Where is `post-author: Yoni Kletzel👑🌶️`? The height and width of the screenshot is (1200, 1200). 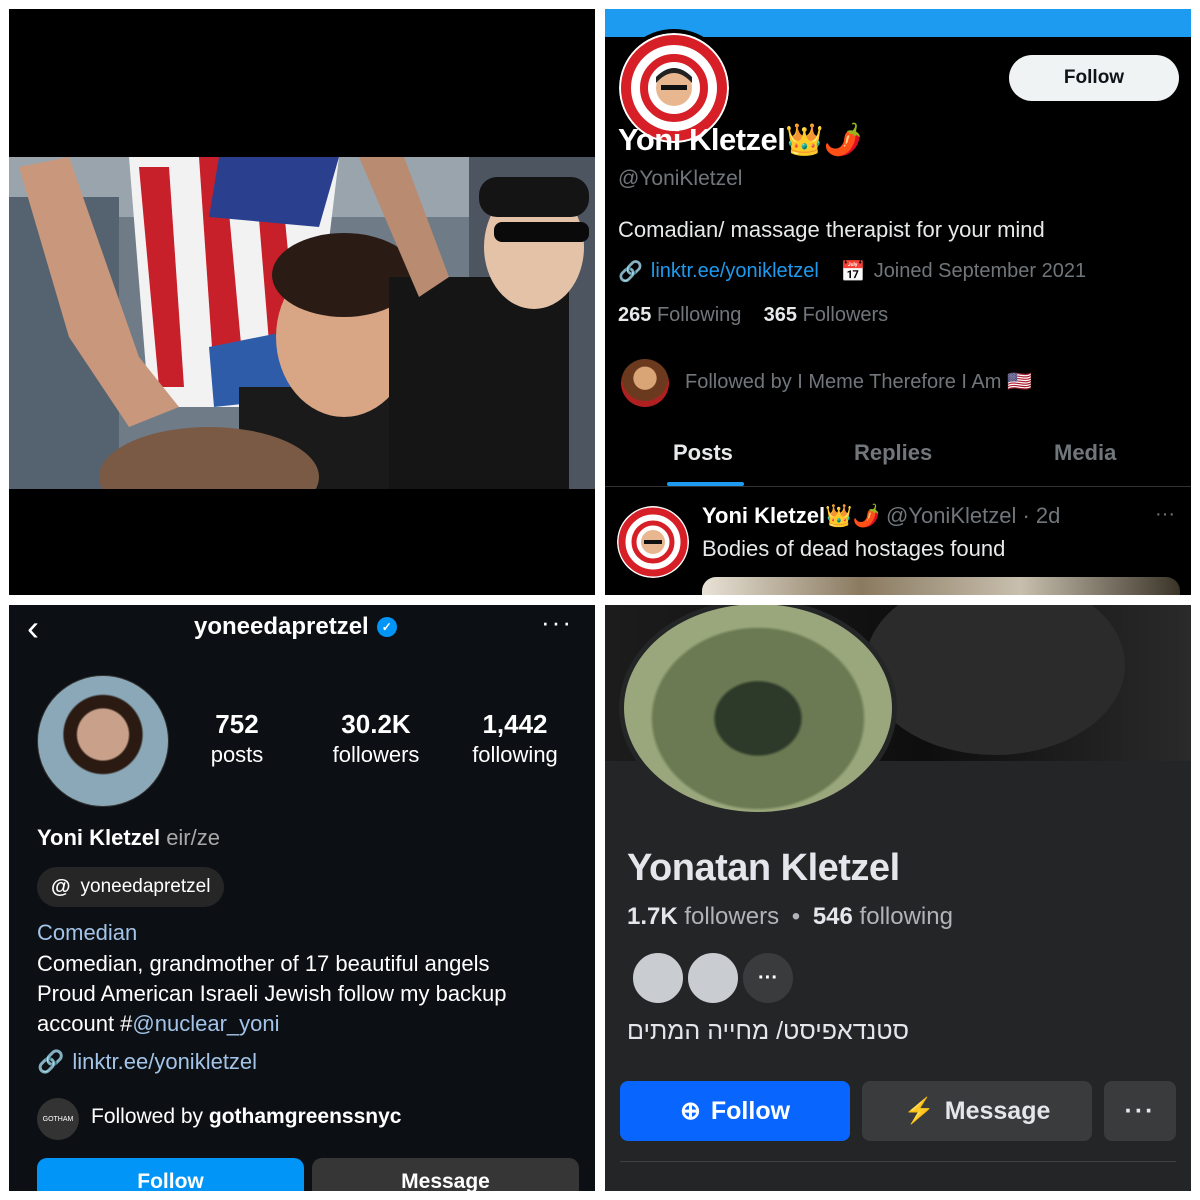
post-author: Yoni Kletzel👑🌶️ is located at coordinates (791, 515).